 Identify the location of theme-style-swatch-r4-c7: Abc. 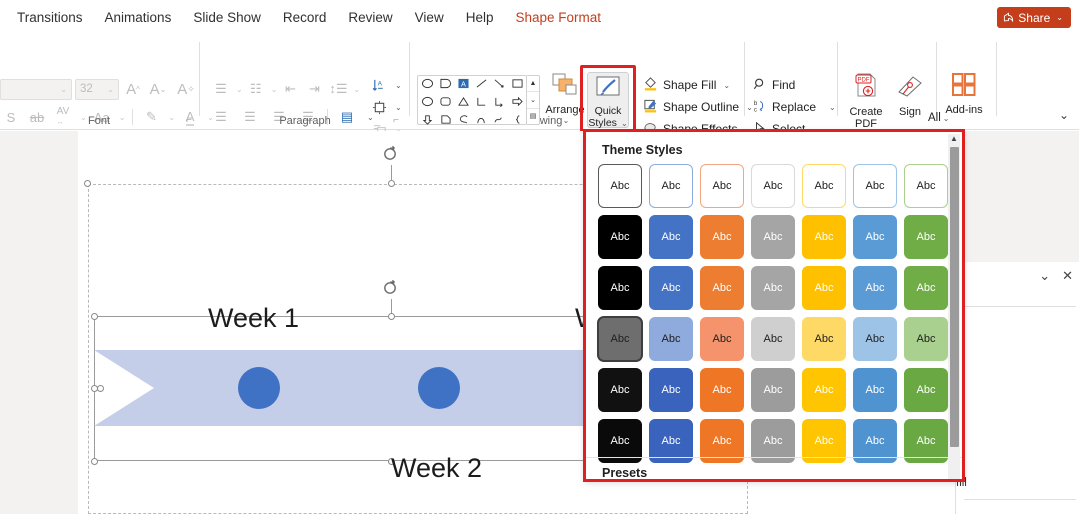
(926, 339).